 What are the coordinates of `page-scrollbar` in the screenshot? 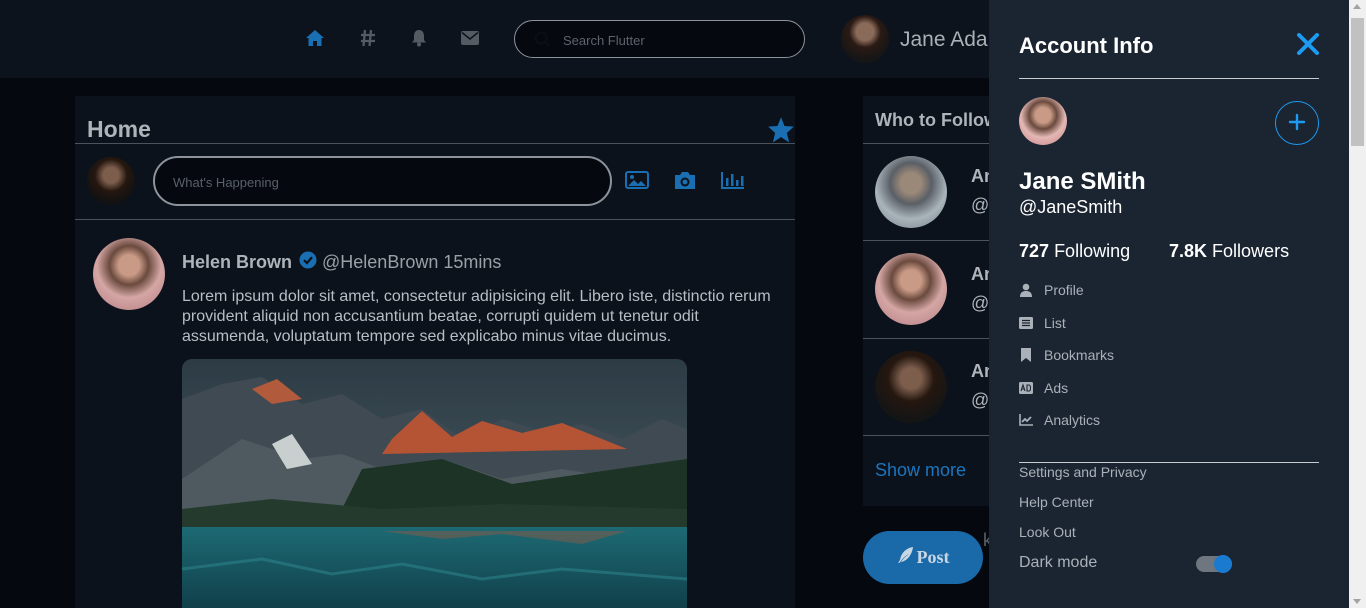 It's located at (1357, 304).